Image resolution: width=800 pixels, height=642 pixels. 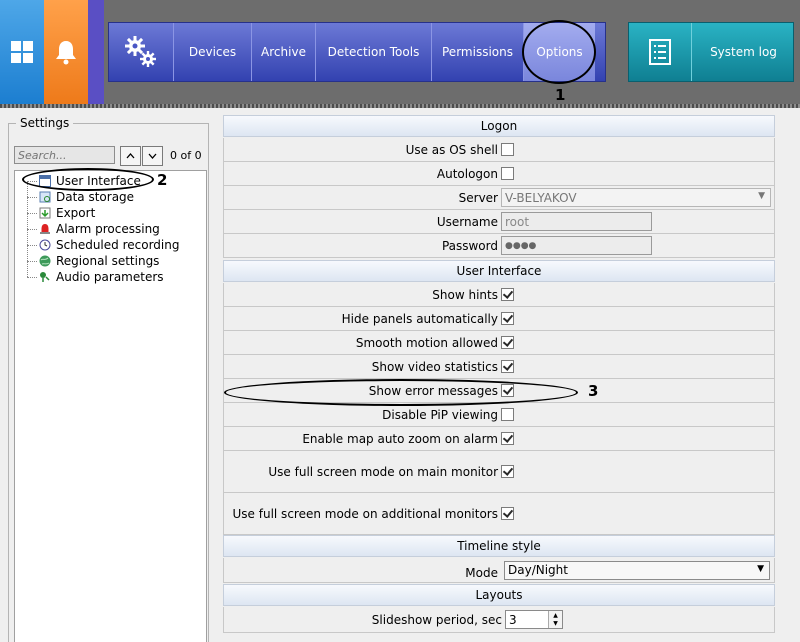 I want to click on fullscreen-main-label: Use full screen mode on main monitor, so click(x=383, y=471).